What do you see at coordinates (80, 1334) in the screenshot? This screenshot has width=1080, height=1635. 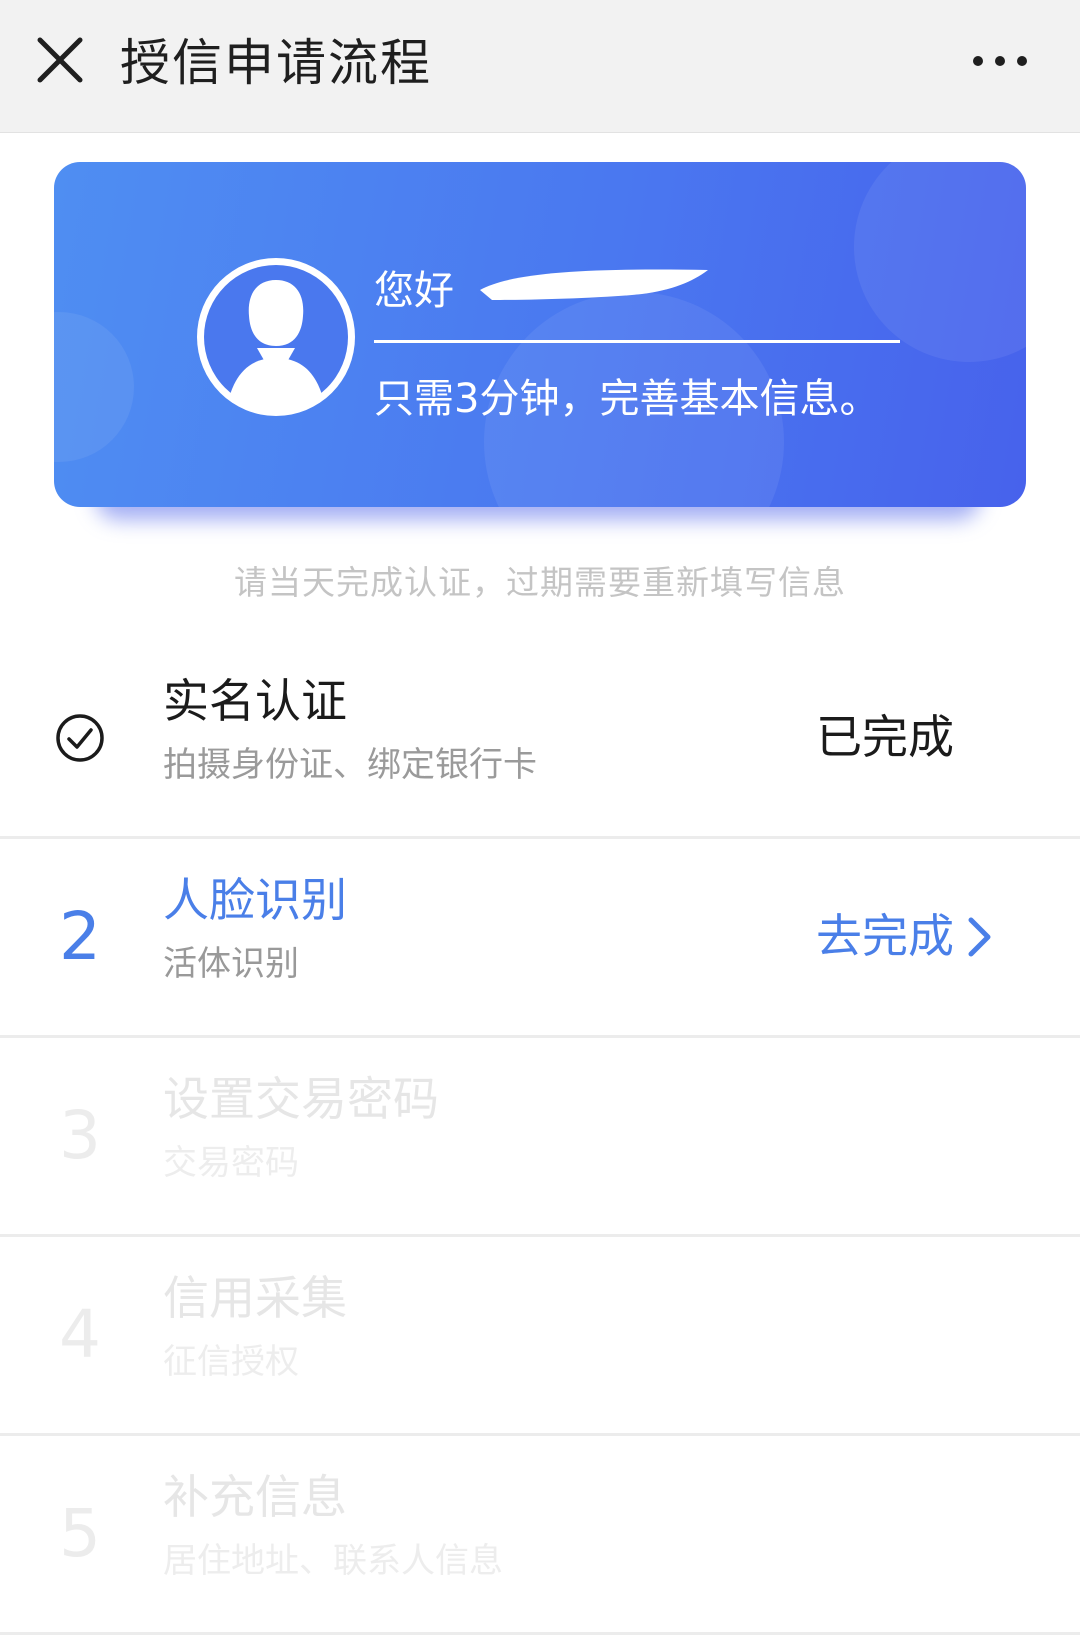 I see `step-number: 4` at bounding box center [80, 1334].